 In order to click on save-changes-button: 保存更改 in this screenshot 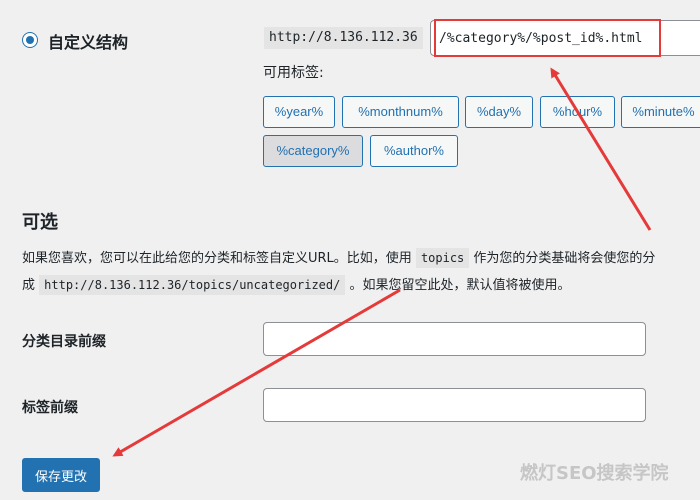, I will do `click(61, 475)`.